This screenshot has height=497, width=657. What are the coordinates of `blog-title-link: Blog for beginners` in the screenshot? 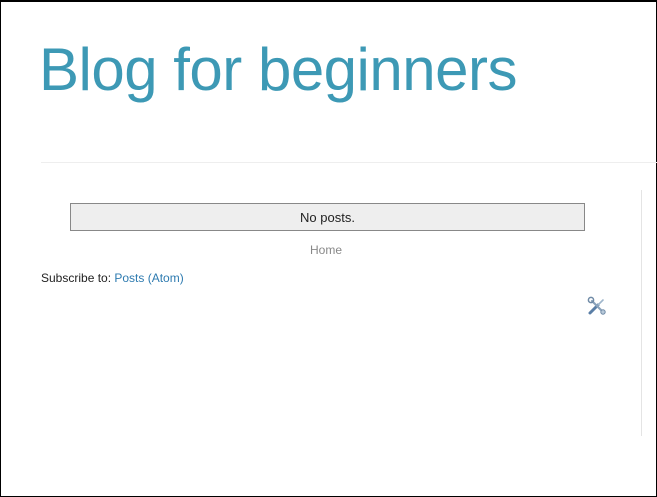 It's located at (278, 69).